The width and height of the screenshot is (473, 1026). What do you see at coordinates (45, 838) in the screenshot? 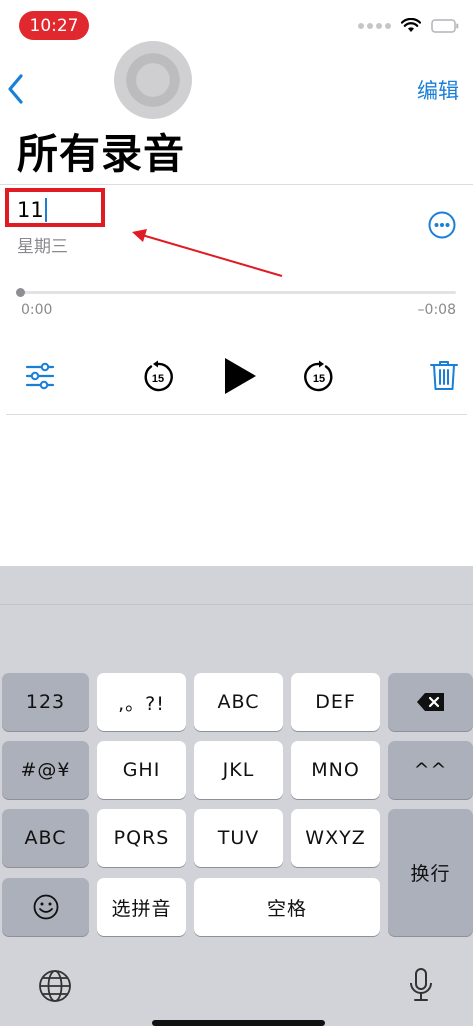
I see `key-abc-mode: ABC` at bounding box center [45, 838].